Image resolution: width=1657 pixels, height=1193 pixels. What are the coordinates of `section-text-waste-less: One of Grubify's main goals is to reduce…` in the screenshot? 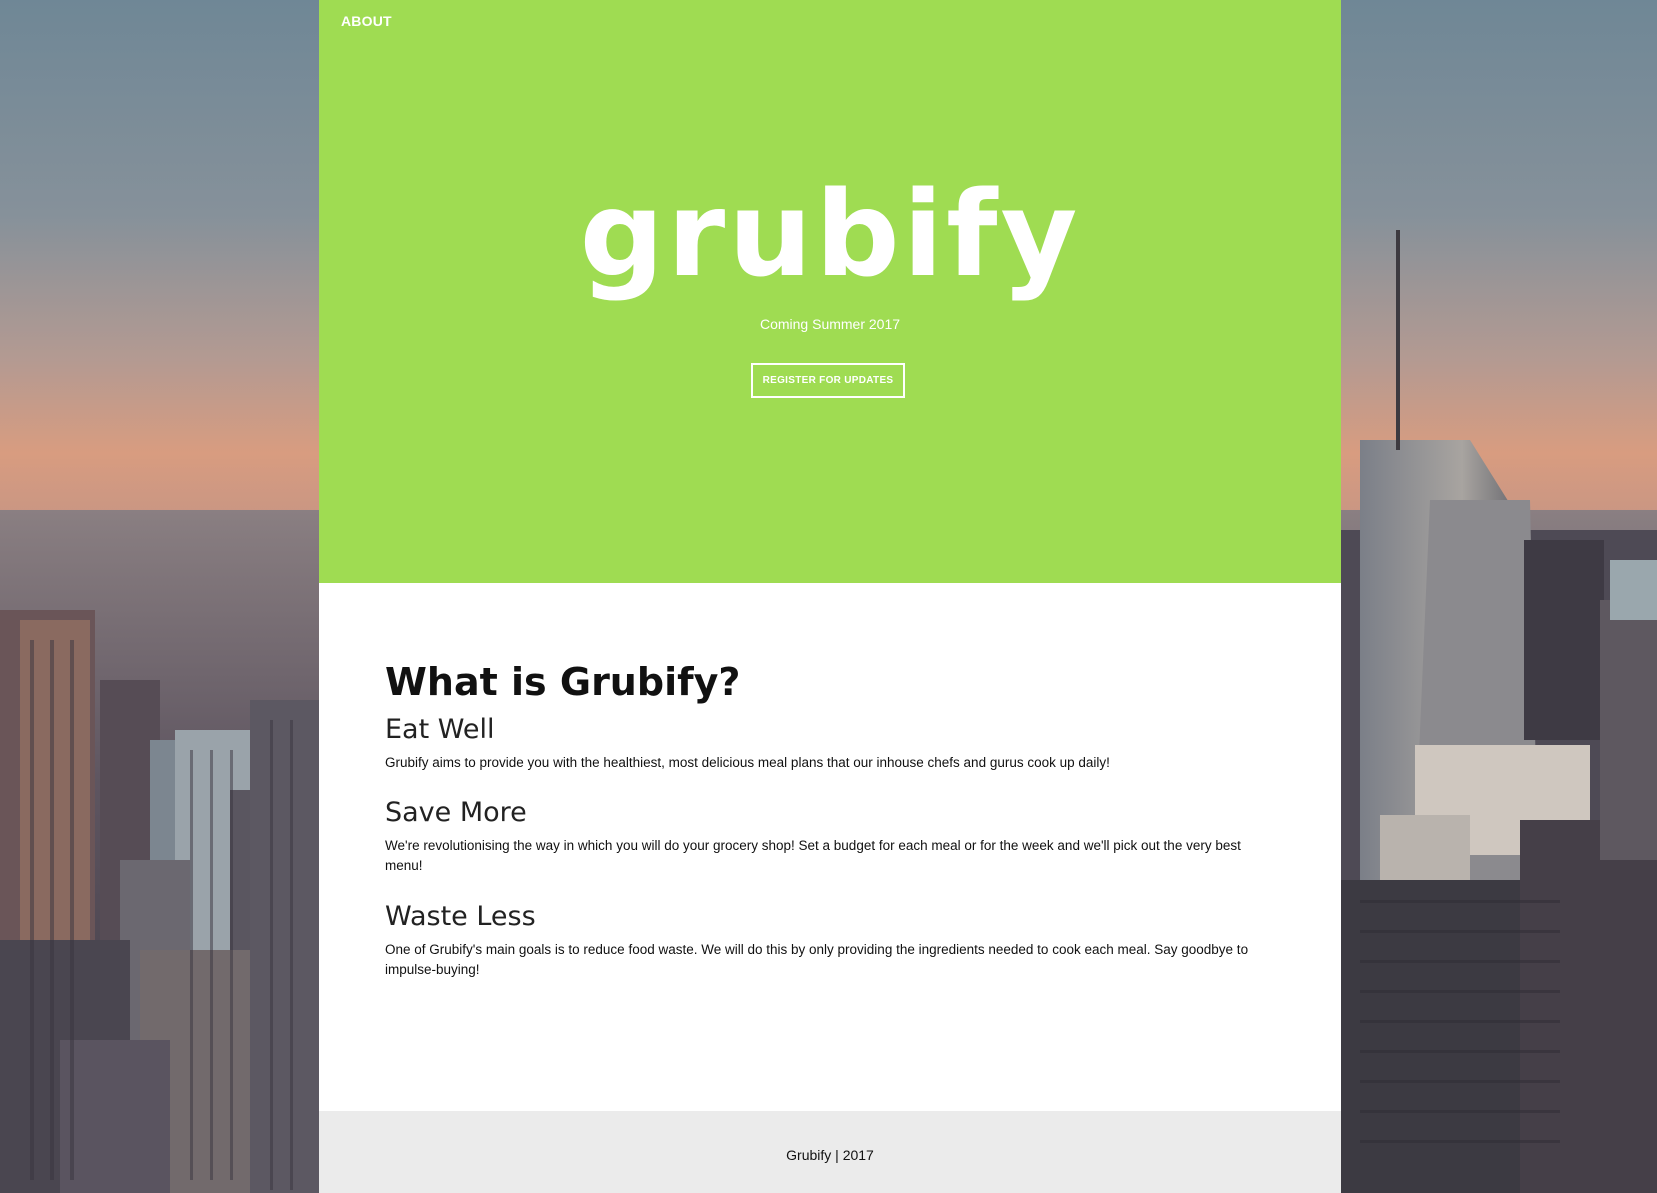 It's located at (817, 959).